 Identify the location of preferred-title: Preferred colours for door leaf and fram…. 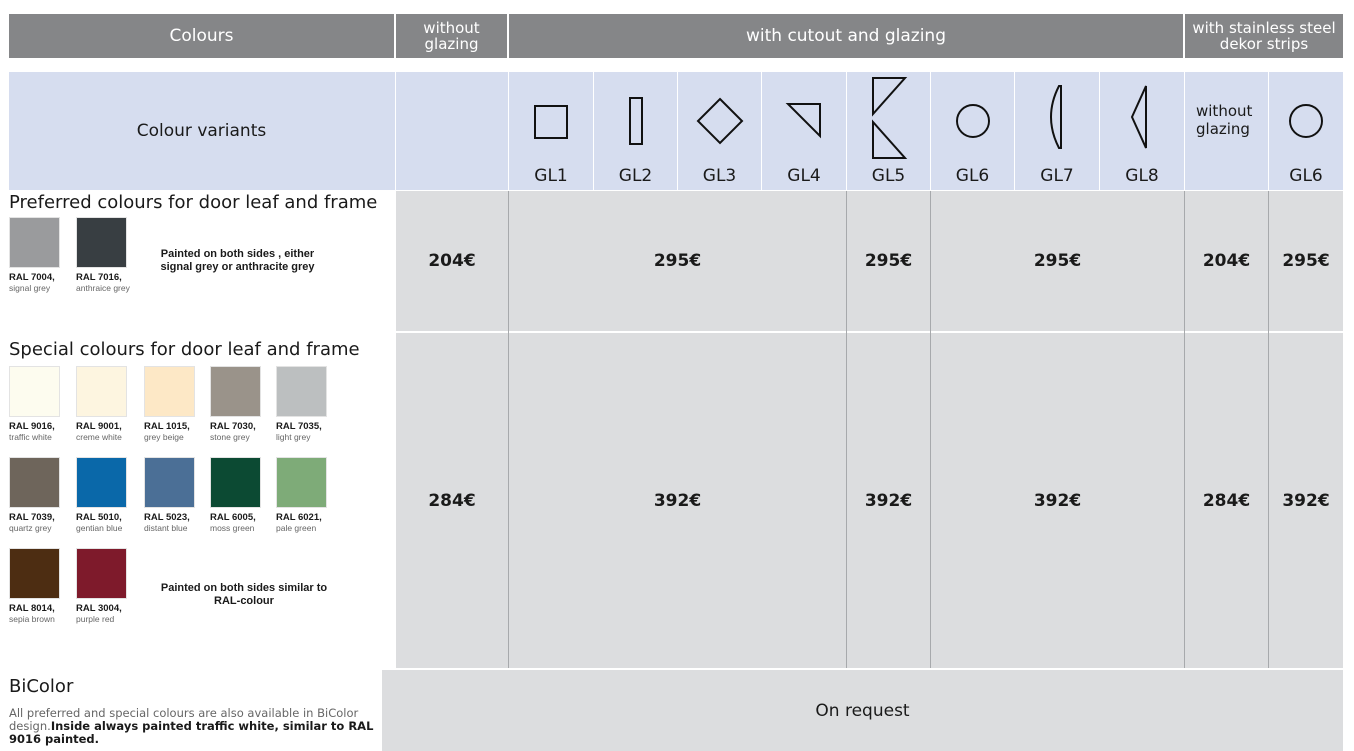
(193, 202).